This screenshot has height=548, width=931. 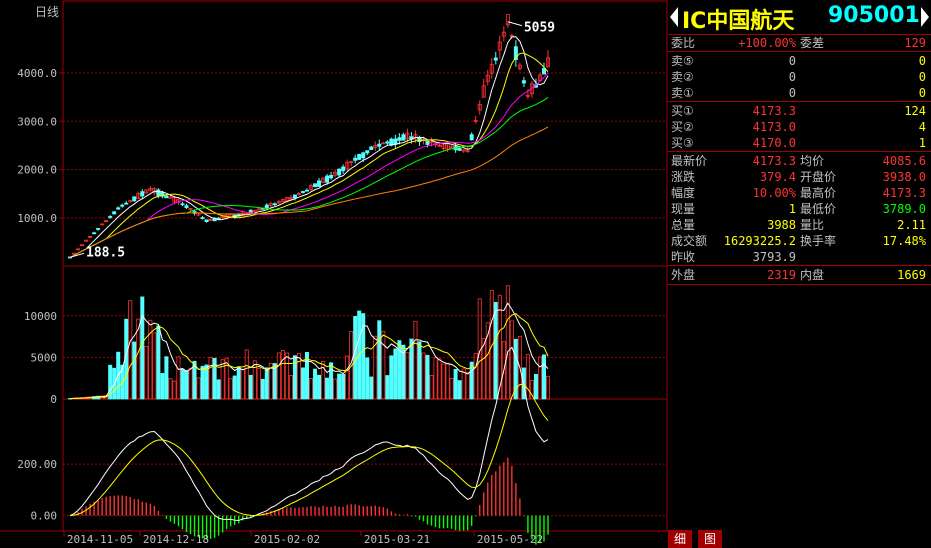 What do you see at coordinates (922, 77) in the screenshot?
I see `sell-volume: 0` at bounding box center [922, 77].